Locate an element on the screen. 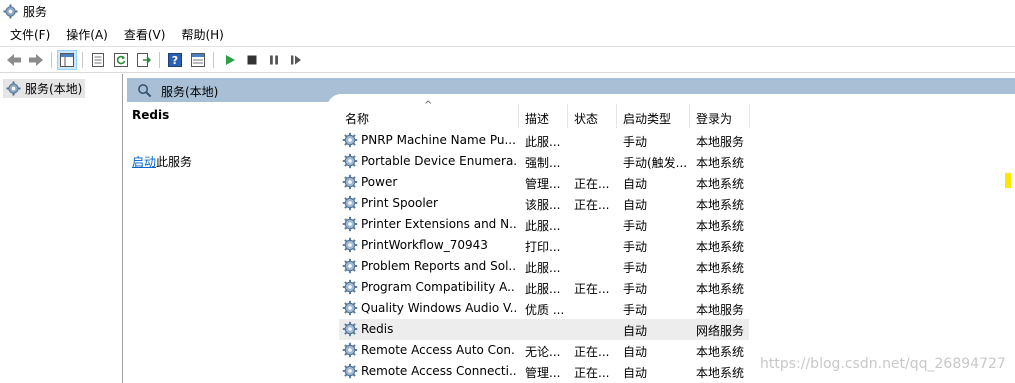 The image size is (1015, 383). forward-button is located at coordinates (36, 60).